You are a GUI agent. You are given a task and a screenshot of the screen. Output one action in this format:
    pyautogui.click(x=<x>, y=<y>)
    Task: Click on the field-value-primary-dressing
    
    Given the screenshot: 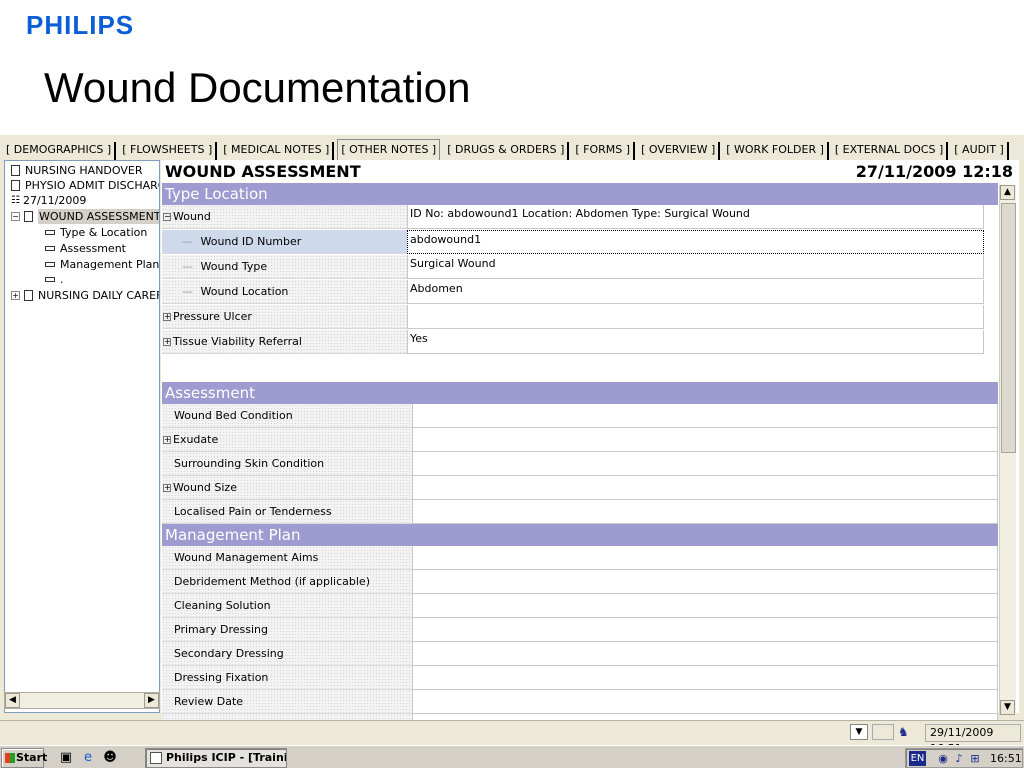 What is the action you would take?
    pyautogui.click(x=705, y=630)
    